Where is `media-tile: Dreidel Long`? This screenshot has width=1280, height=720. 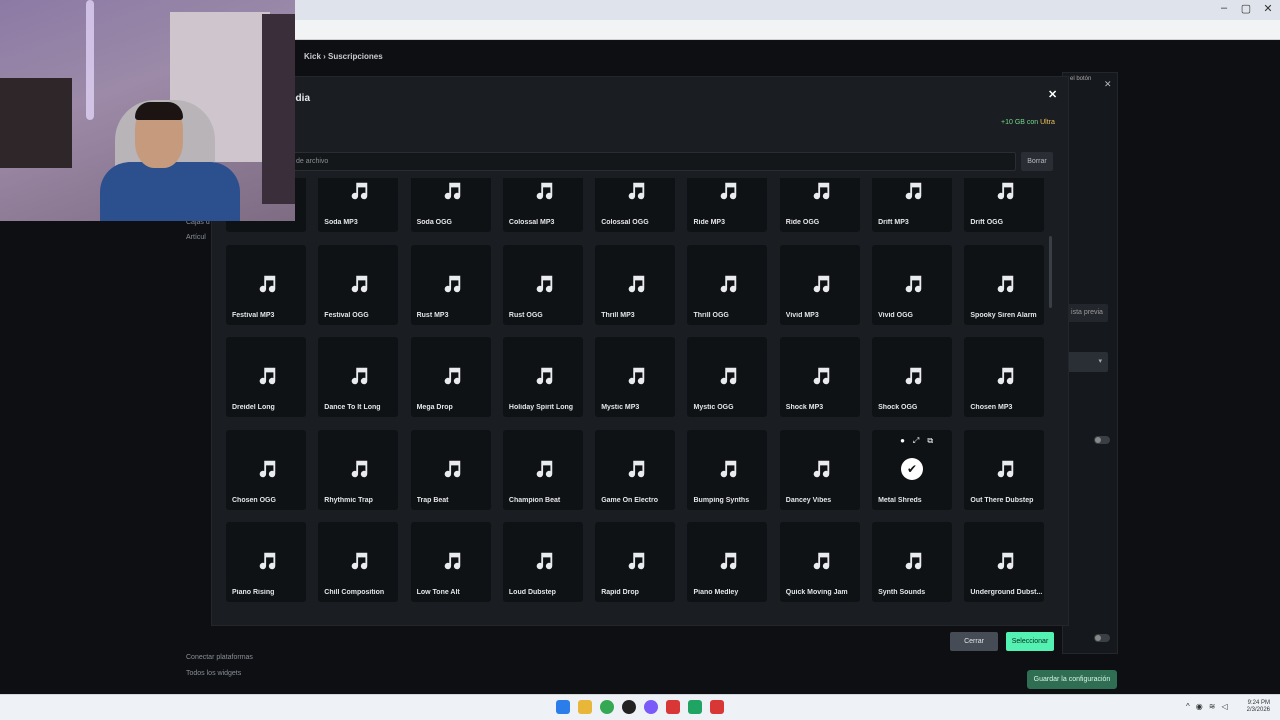 media-tile: Dreidel Long is located at coordinates (266, 377).